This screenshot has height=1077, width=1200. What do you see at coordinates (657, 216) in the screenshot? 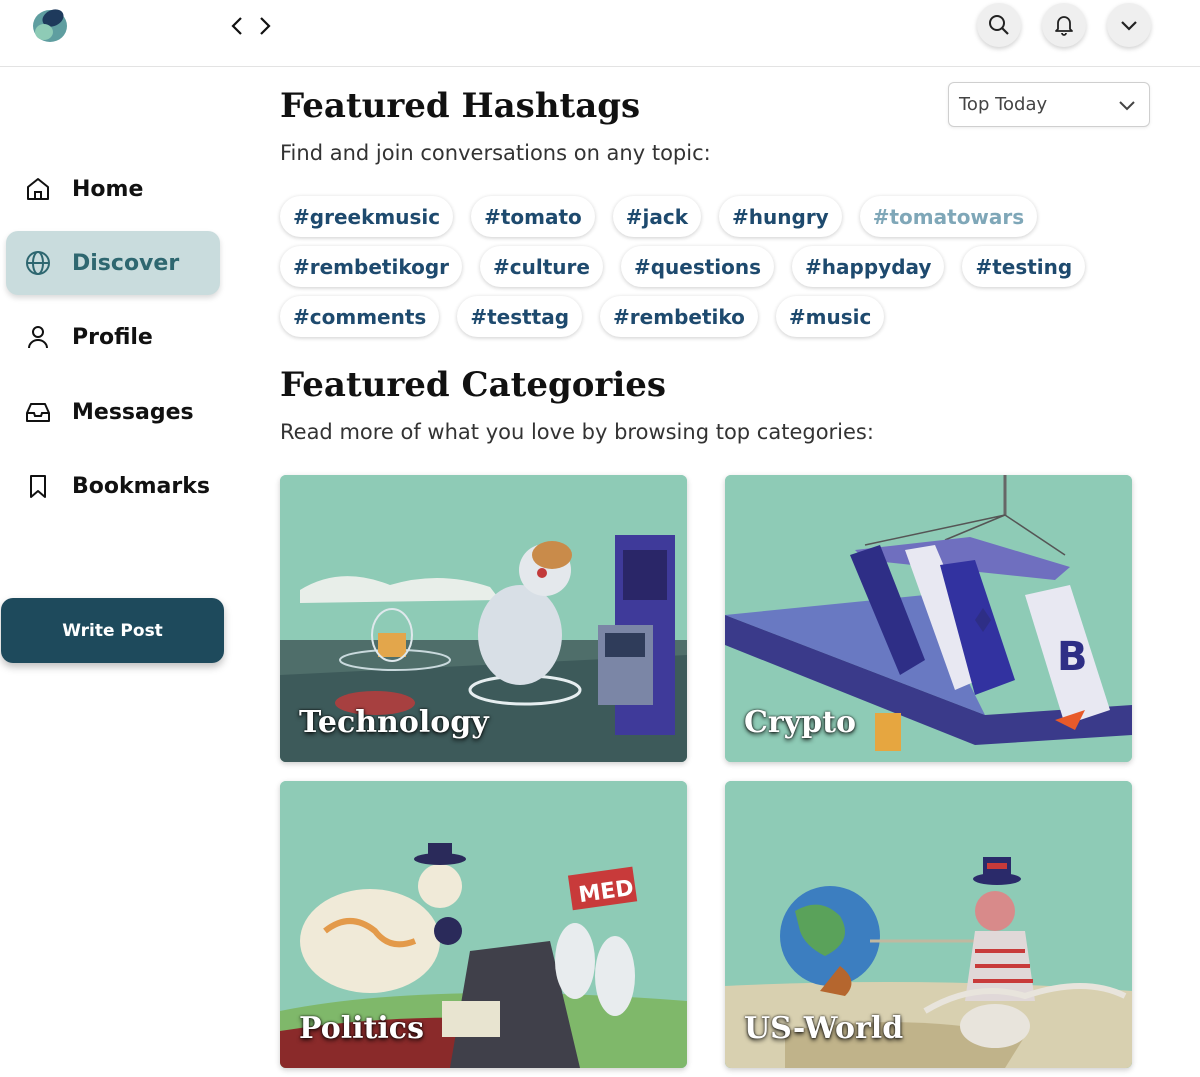
I see `hashtag-chip: #jack` at bounding box center [657, 216].